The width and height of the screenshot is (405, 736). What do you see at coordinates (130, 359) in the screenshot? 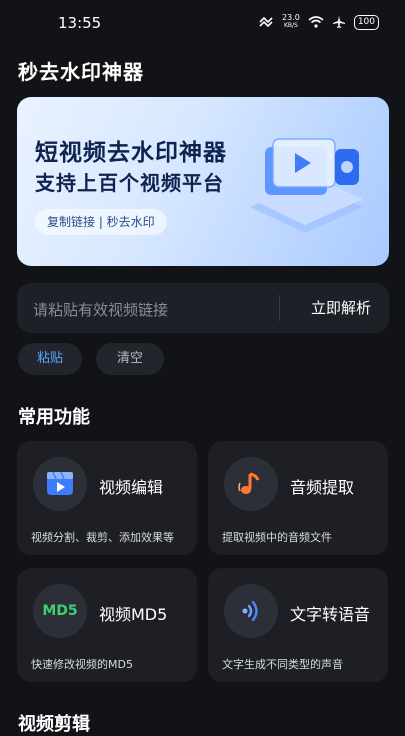
I see `clear-button: 清空` at bounding box center [130, 359].